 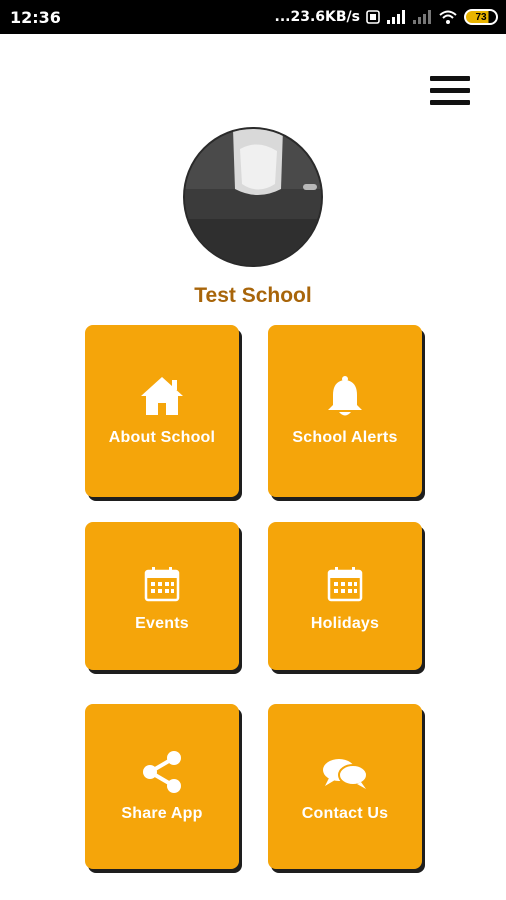 I want to click on status-icons: ...23.6KB/s 73, so click(x=386, y=17).